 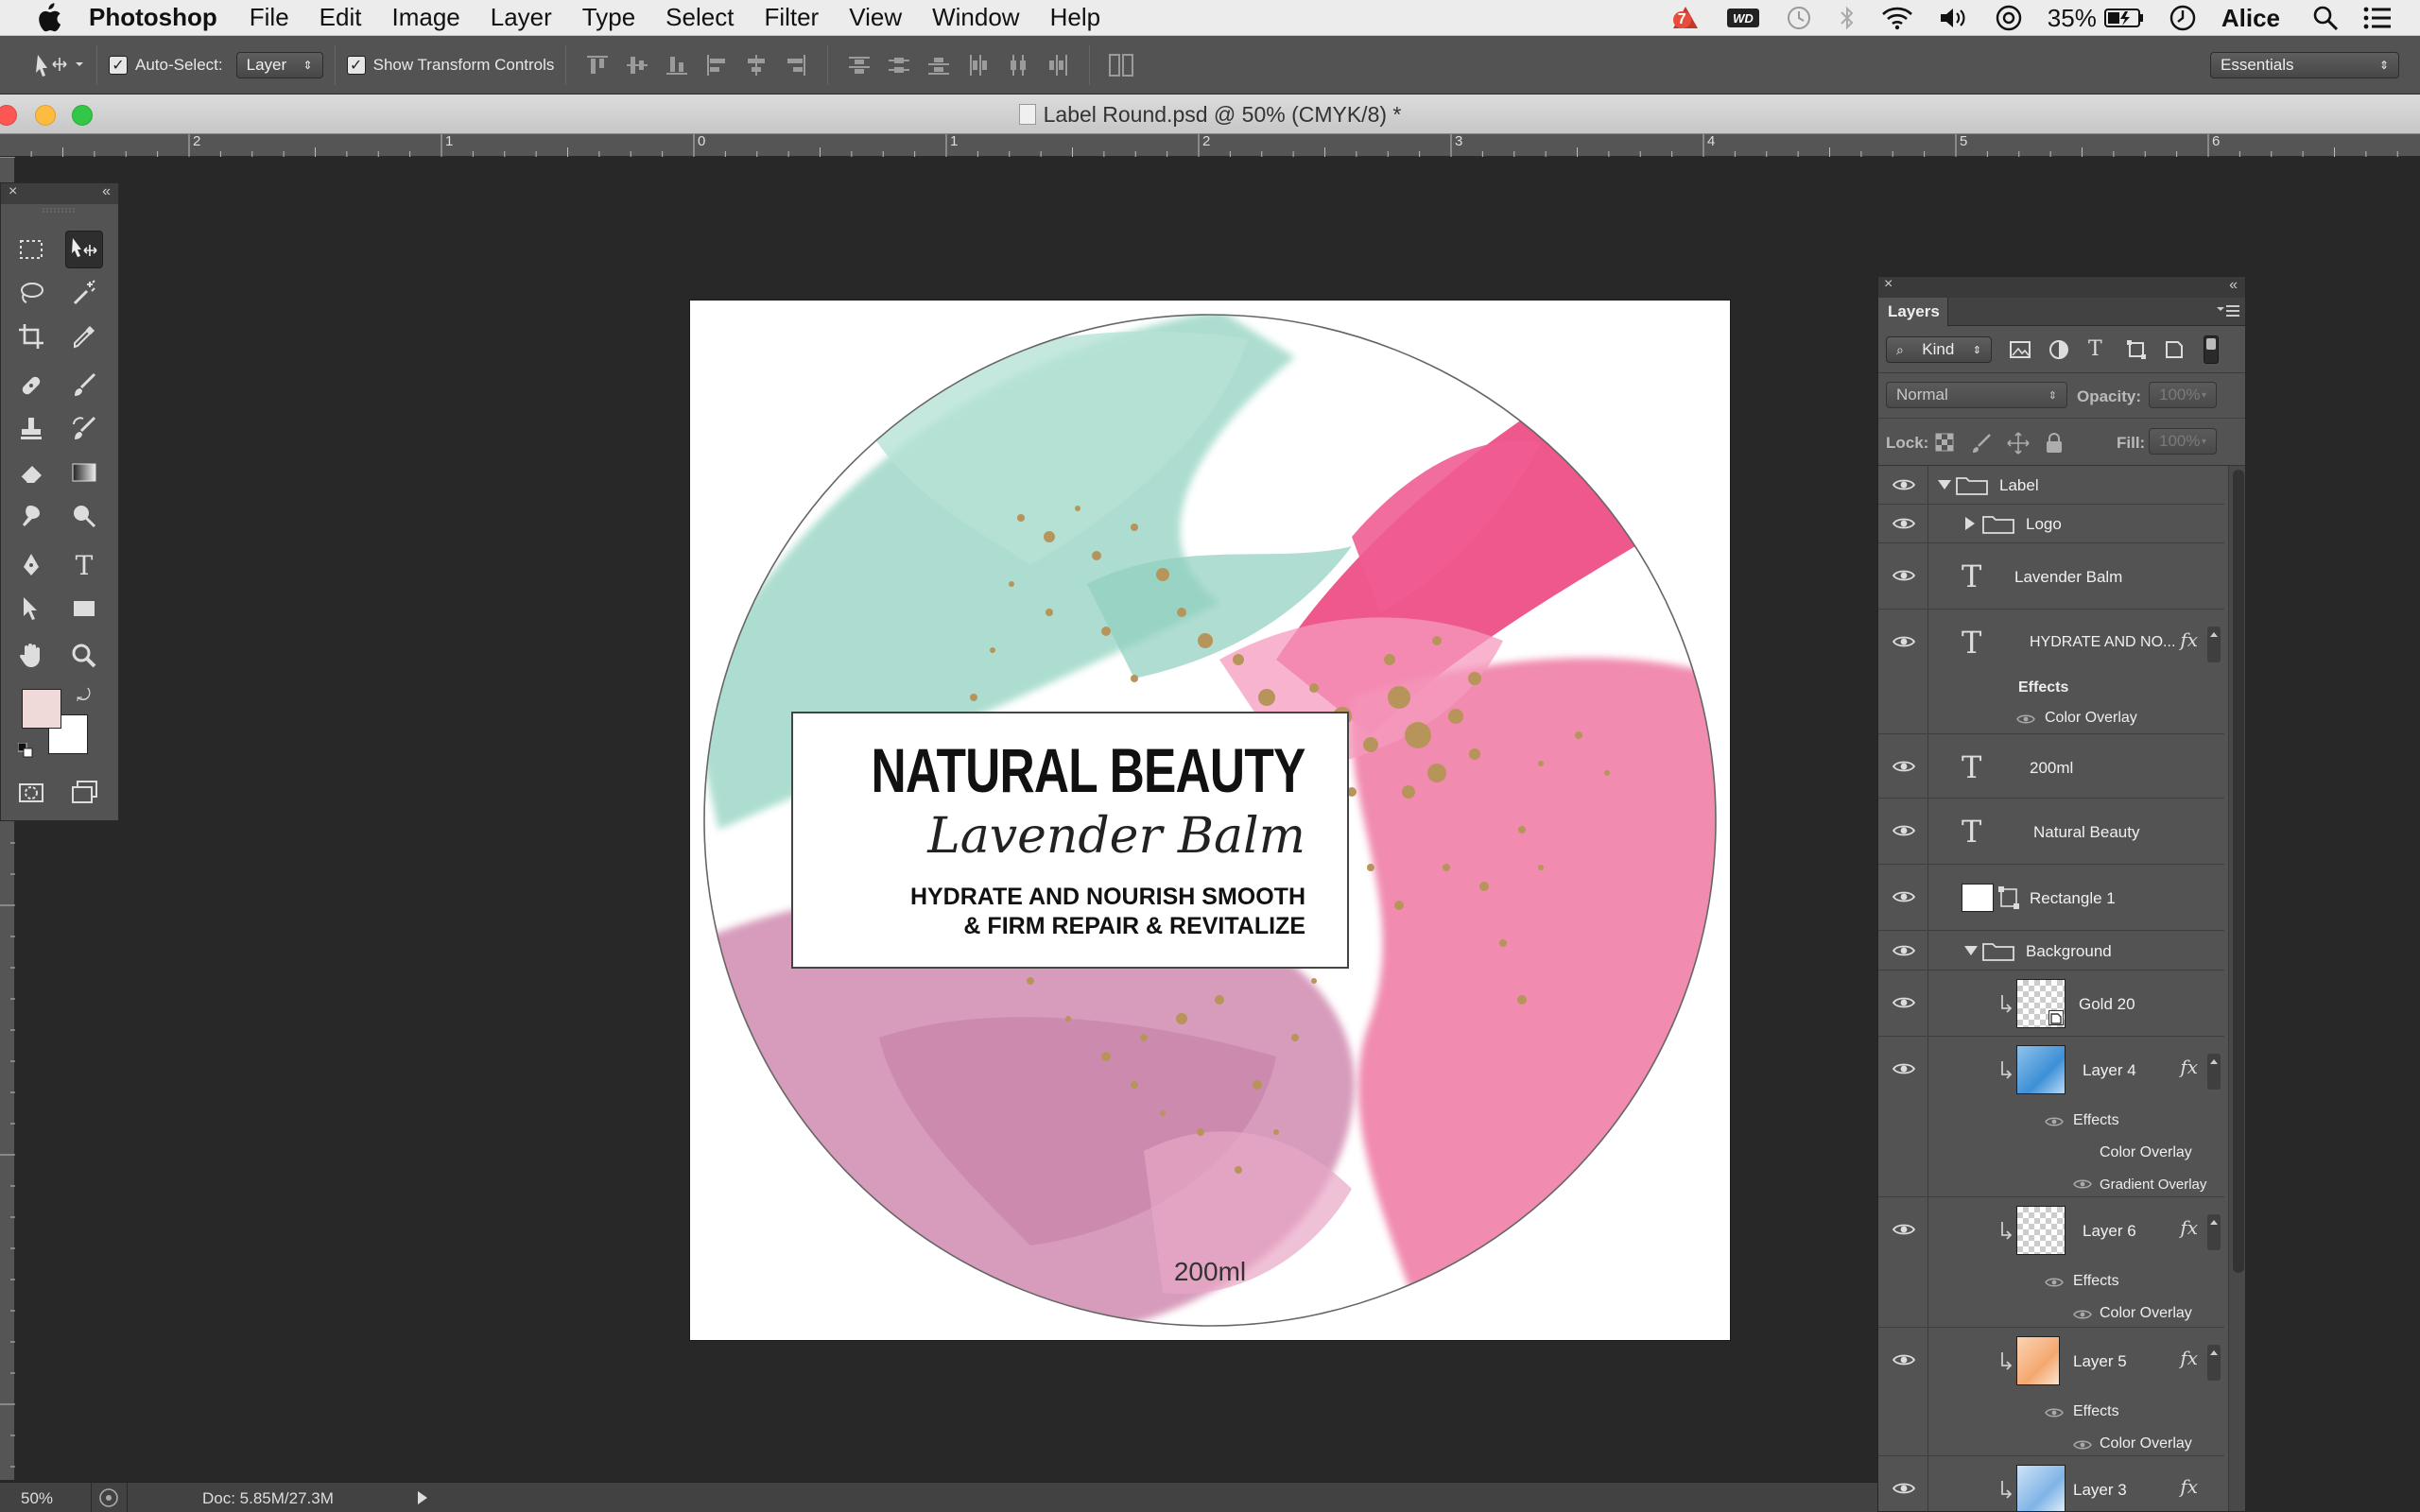 What do you see at coordinates (84, 608) in the screenshot?
I see `rectangle-icon` at bounding box center [84, 608].